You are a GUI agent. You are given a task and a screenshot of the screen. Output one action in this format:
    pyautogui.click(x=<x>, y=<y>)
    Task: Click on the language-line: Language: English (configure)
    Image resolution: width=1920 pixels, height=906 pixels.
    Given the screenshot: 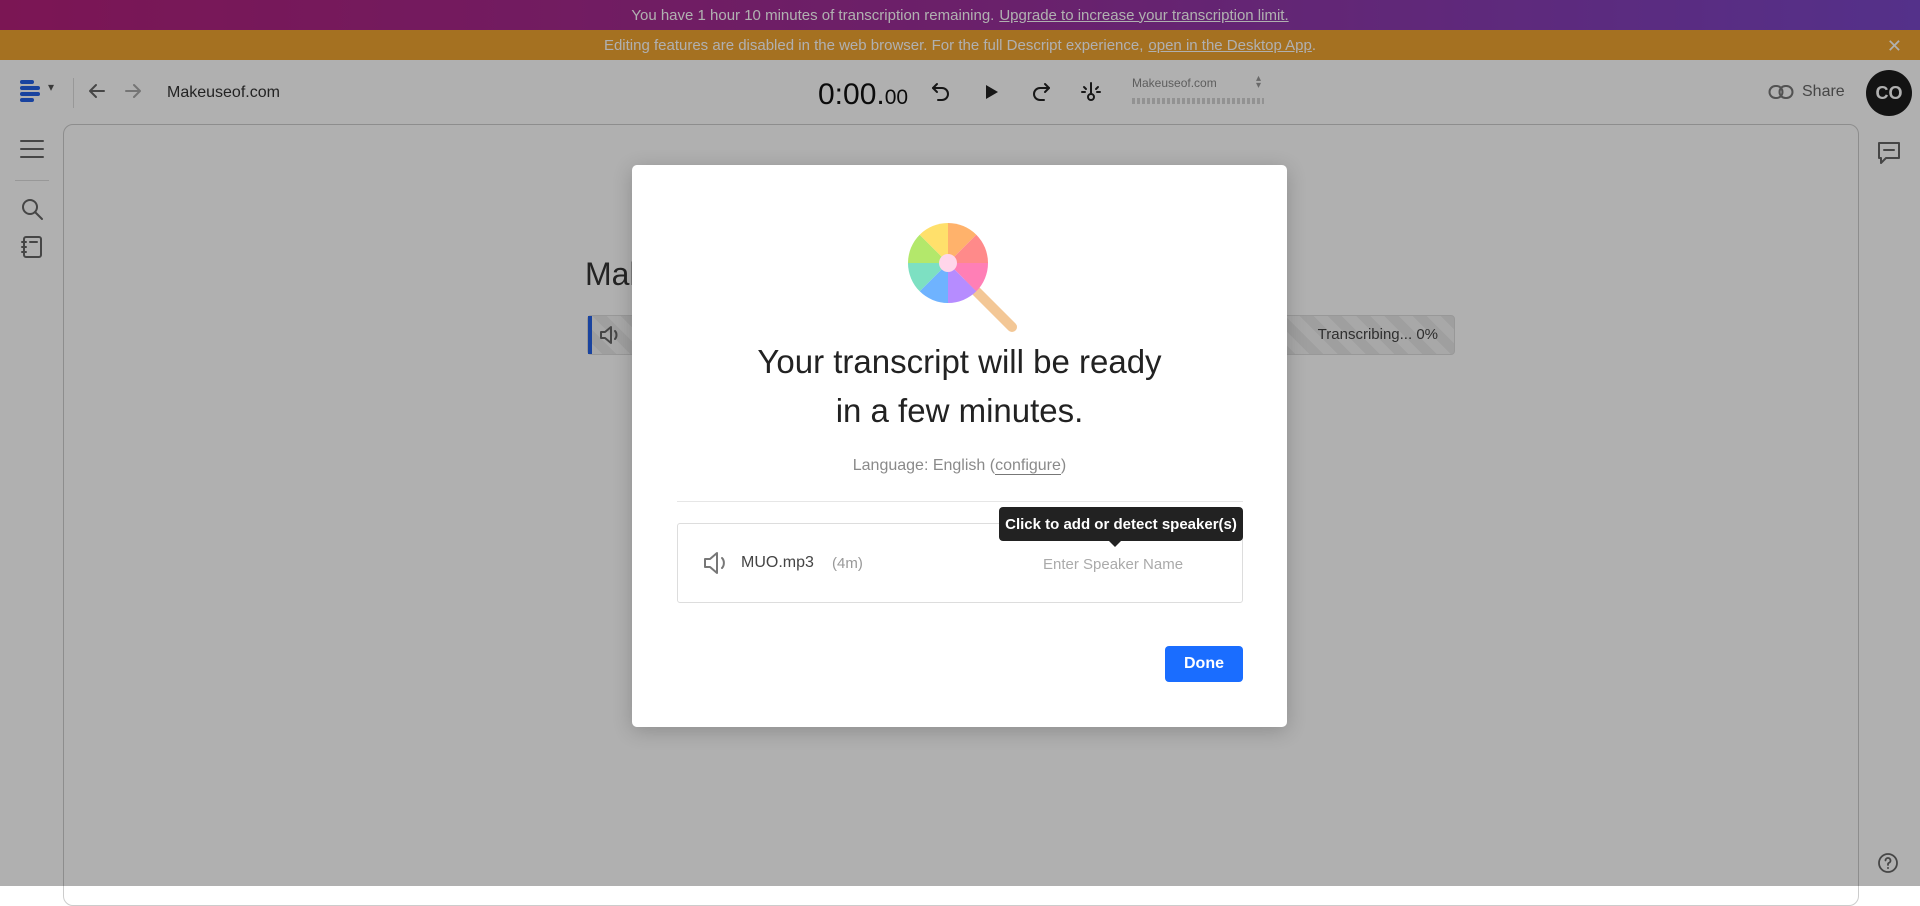 What is the action you would take?
    pyautogui.click(x=959, y=466)
    